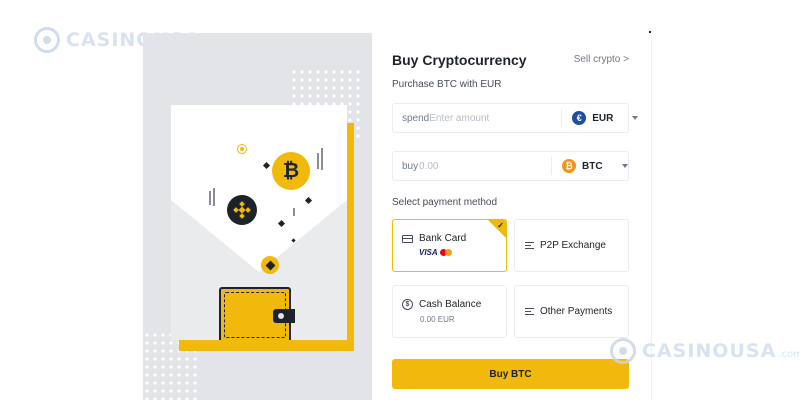 This screenshot has height=400, width=800. Describe the element at coordinates (495, 118) in the screenshot. I see `spend-amount-input` at that location.